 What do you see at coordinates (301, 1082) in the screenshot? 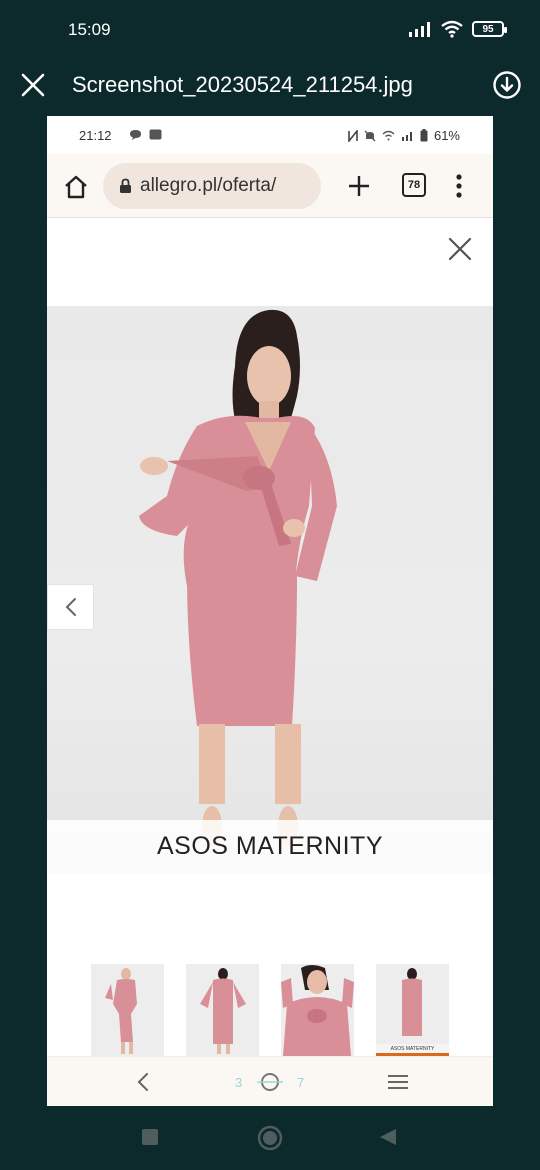
I see `total-pages-number: 7` at bounding box center [301, 1082].